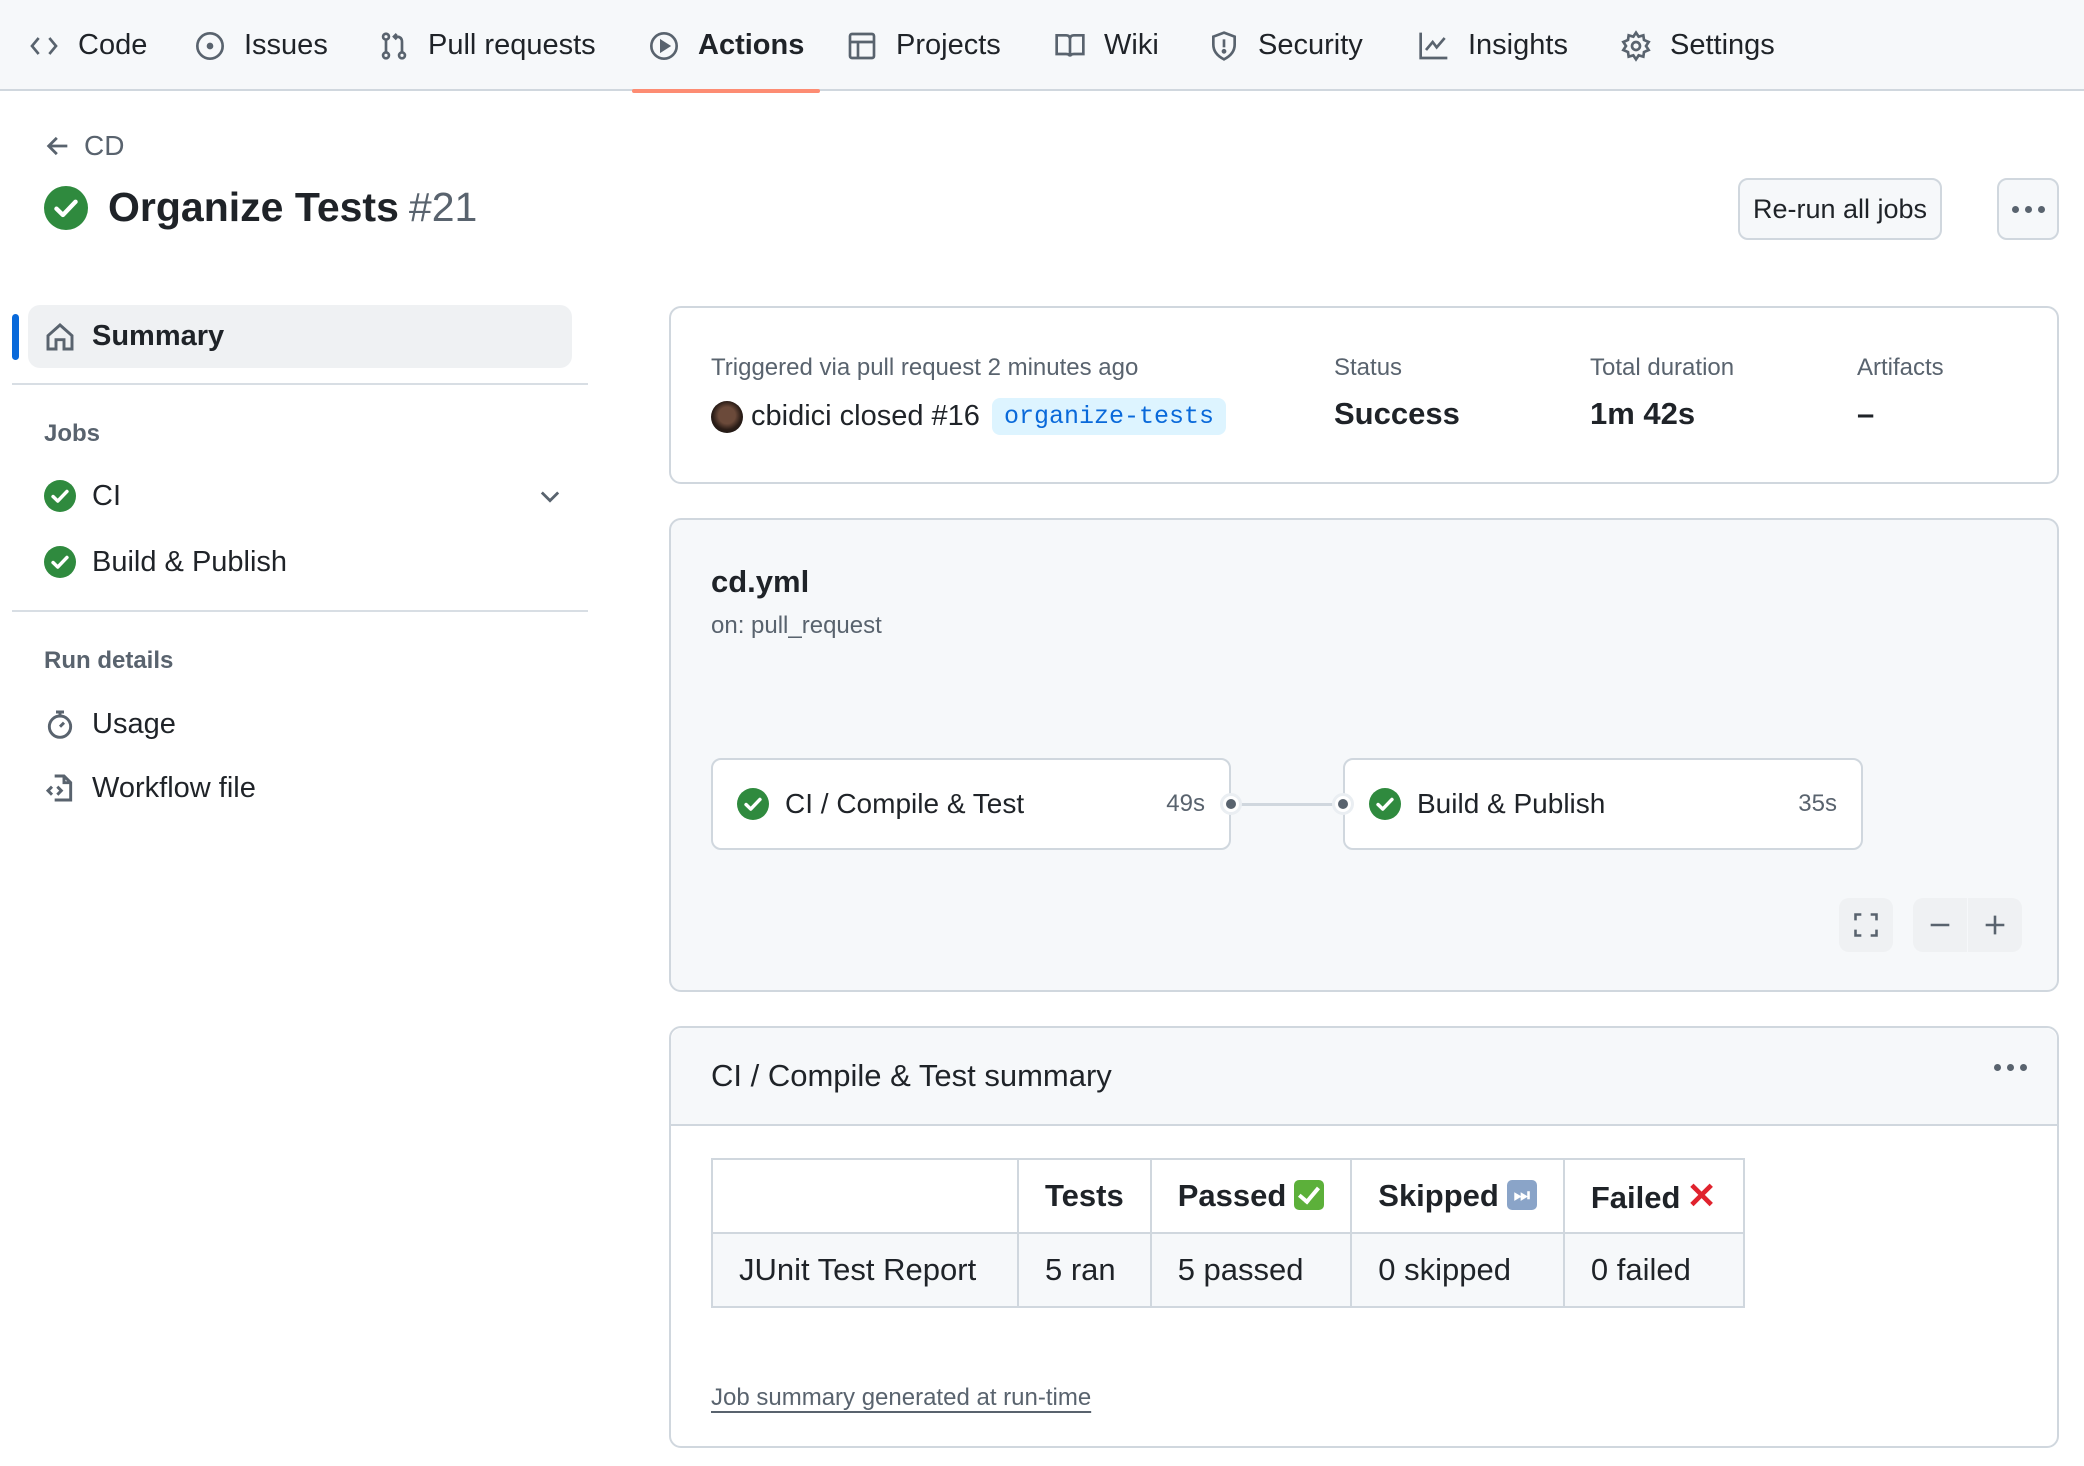 The width and height of the screenshot is (2084, 1466). I want to click on arrow-left-icon, so click(57, 146).